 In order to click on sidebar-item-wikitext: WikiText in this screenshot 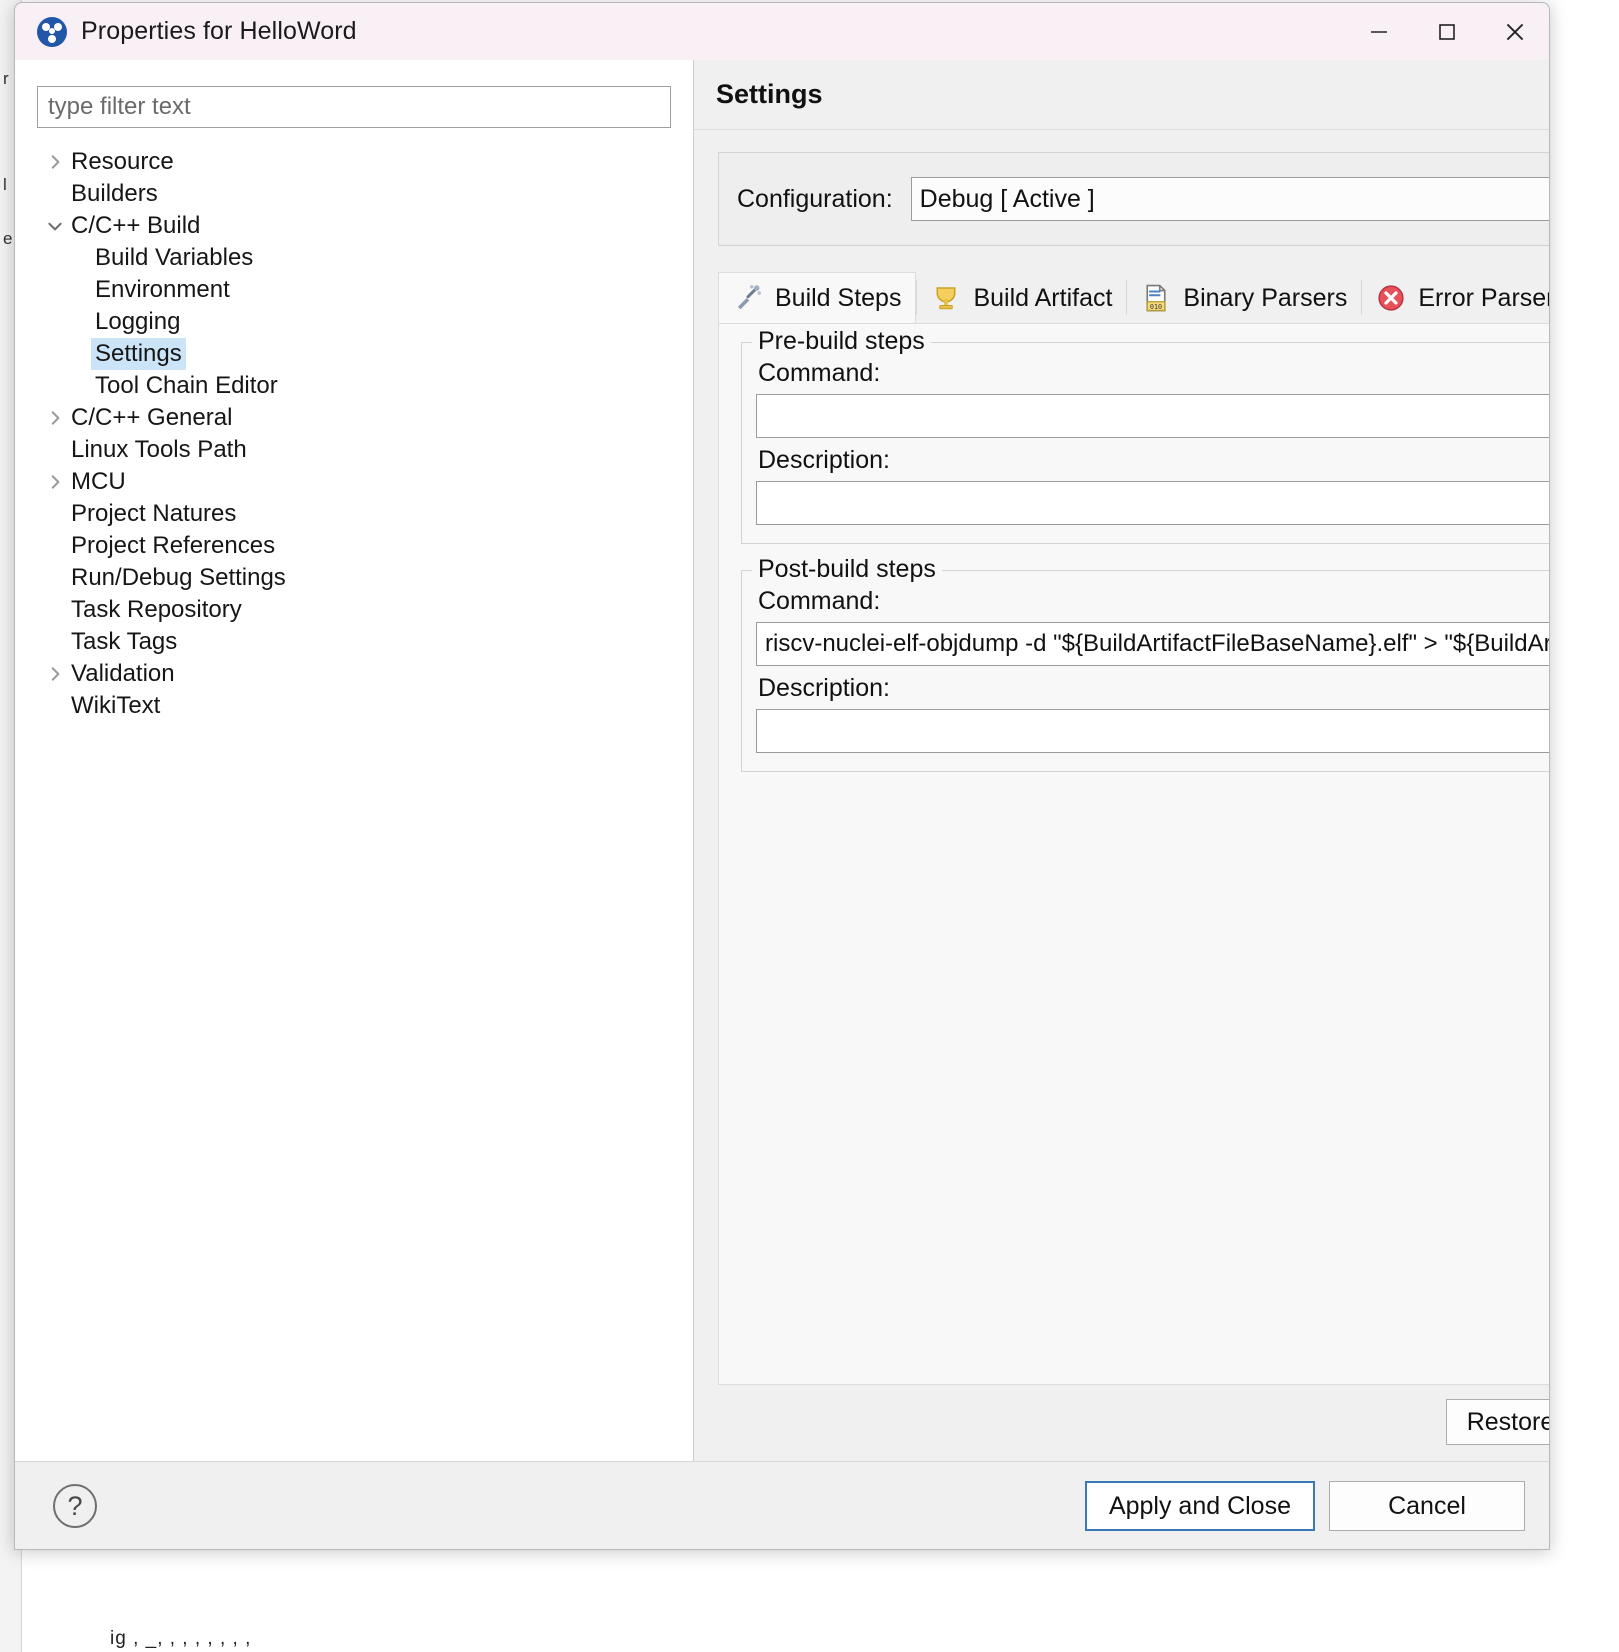, I will do `click(354, 706)`.